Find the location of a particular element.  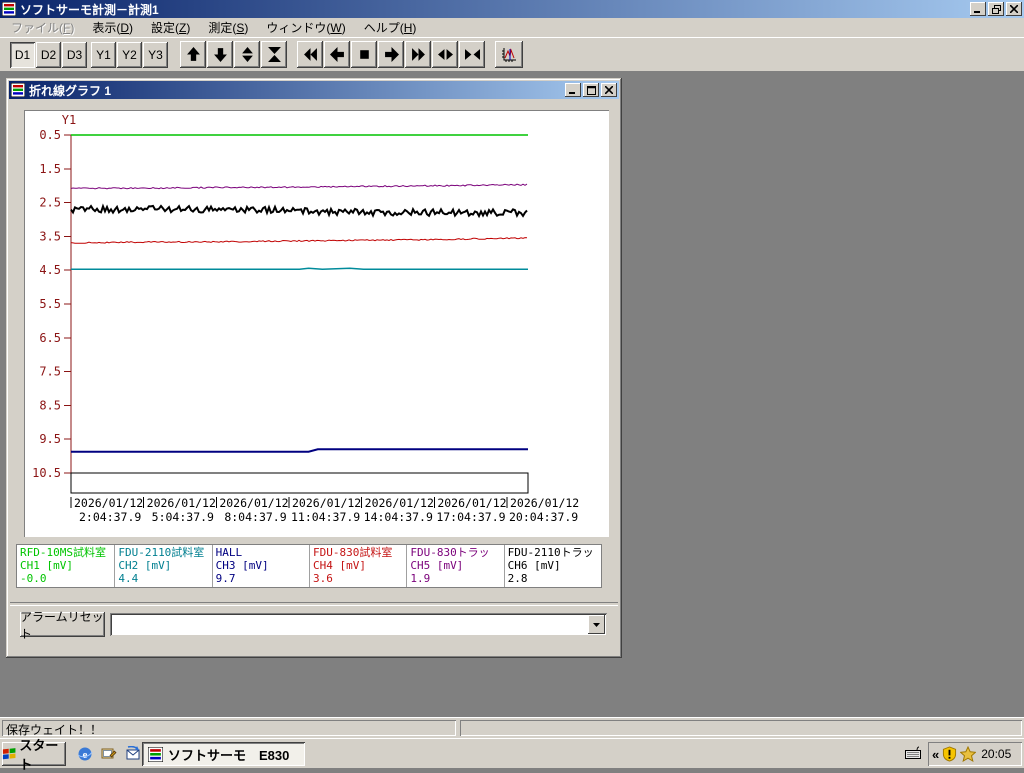

right-arrow-icon is located at coordinates (391, 54).